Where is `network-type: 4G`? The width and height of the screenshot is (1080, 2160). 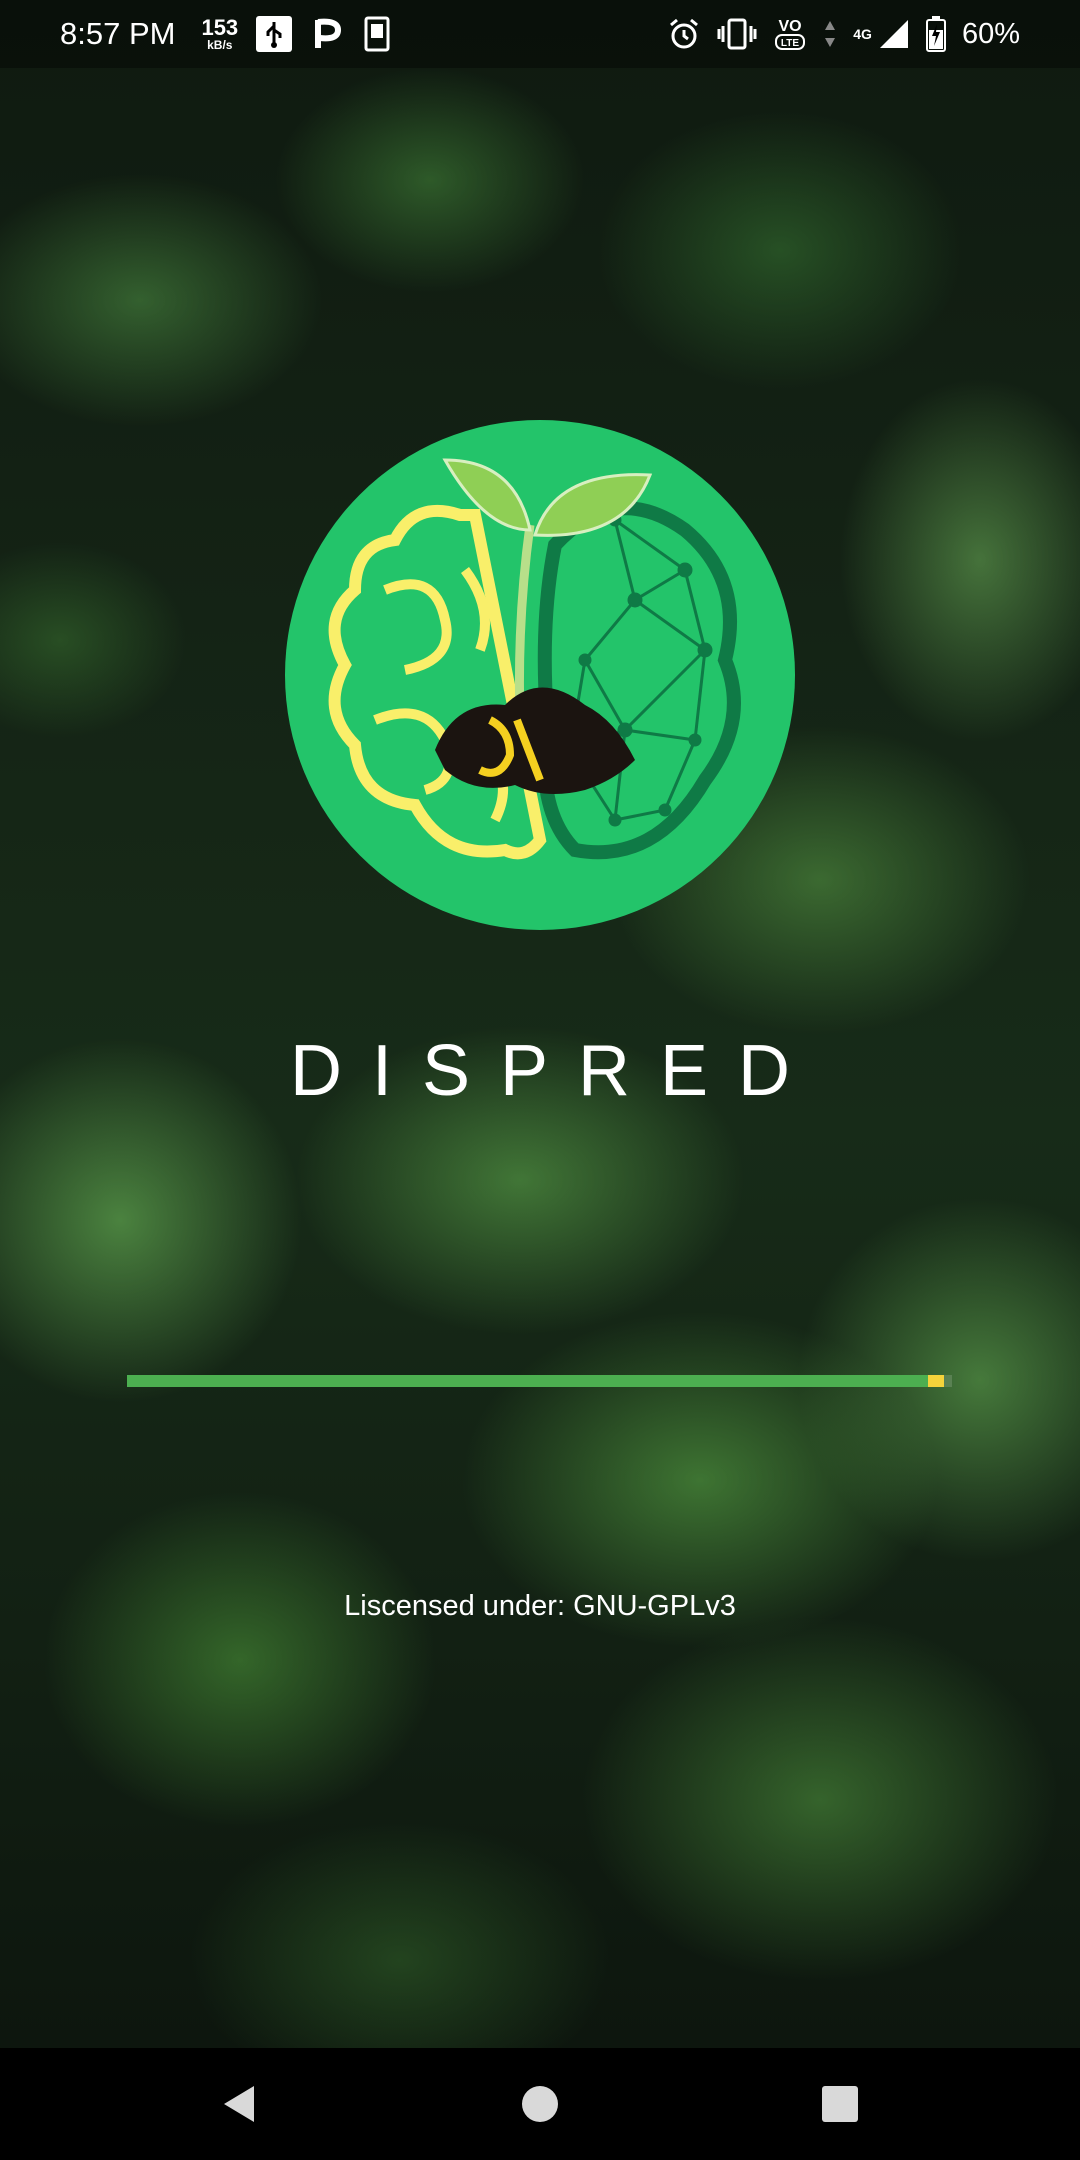
network-type: 4G is located at coordinates (862, 34).